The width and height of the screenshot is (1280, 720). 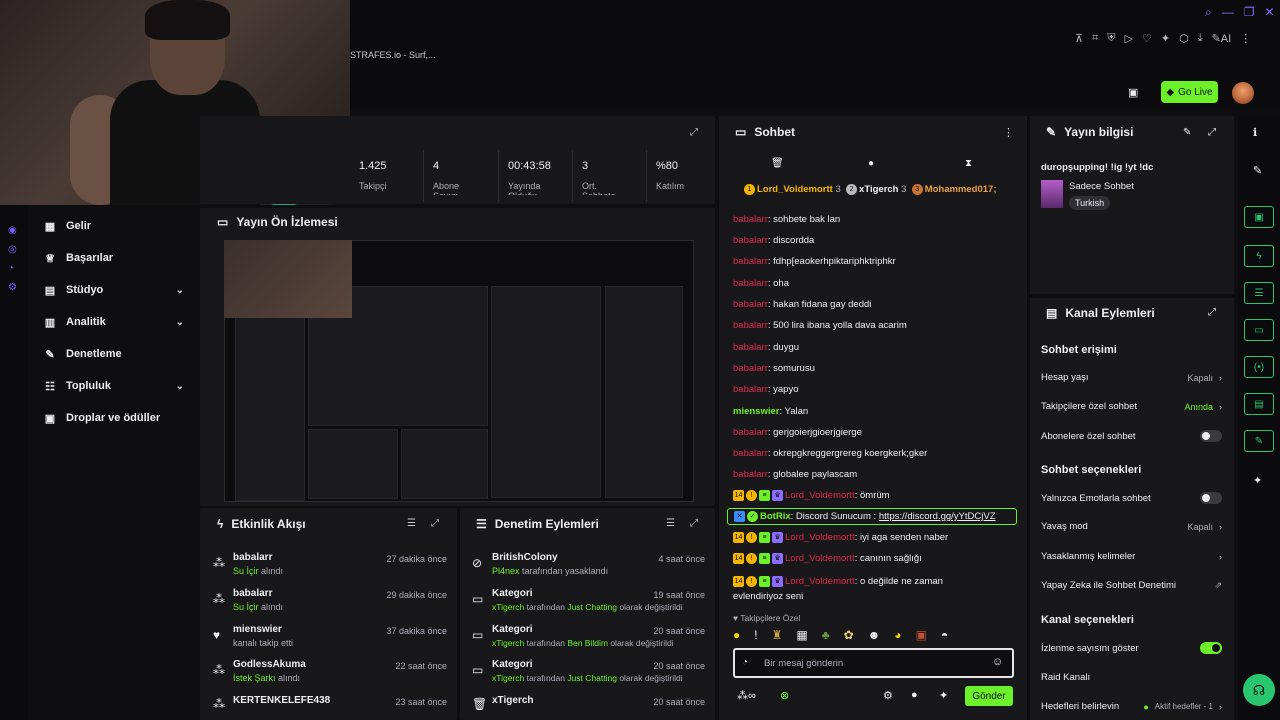 What do you see at coordinates (1129, 38) in the screenshot?
I see `play-icon: ▷` at bounding box center [1129, 38].